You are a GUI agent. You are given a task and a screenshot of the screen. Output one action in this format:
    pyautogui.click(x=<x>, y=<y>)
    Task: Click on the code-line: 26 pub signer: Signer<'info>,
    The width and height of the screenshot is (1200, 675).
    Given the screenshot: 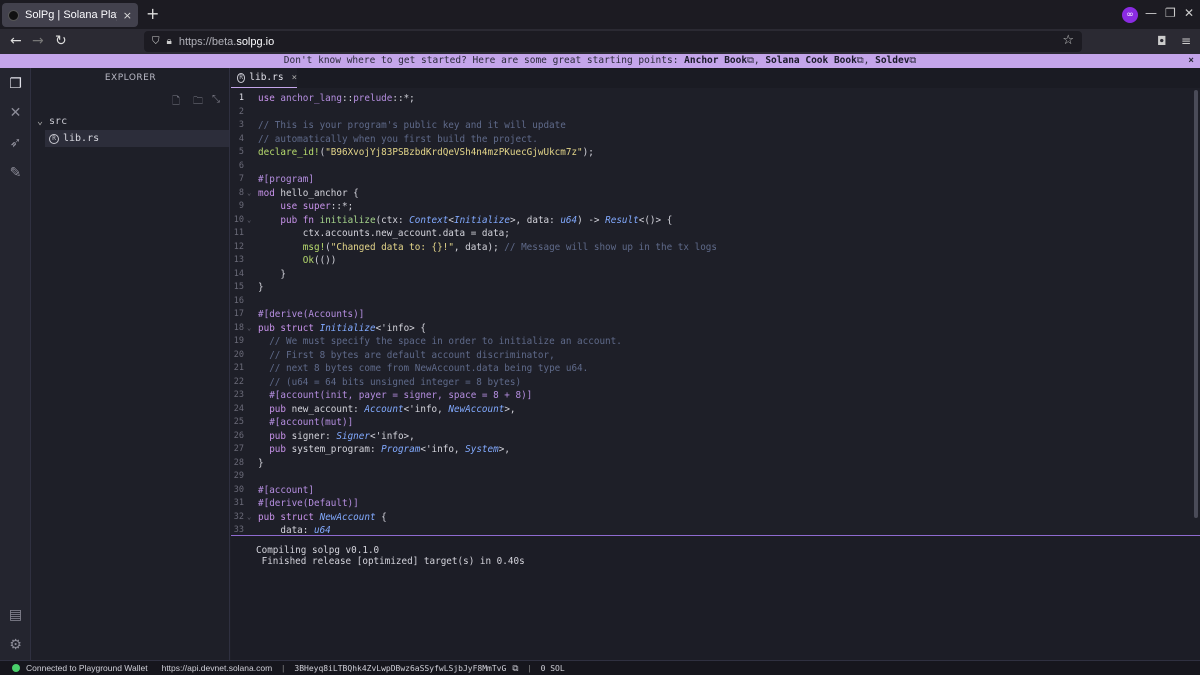 What is the action you would take?
    pyautogui.click(x=711, y=437)
    